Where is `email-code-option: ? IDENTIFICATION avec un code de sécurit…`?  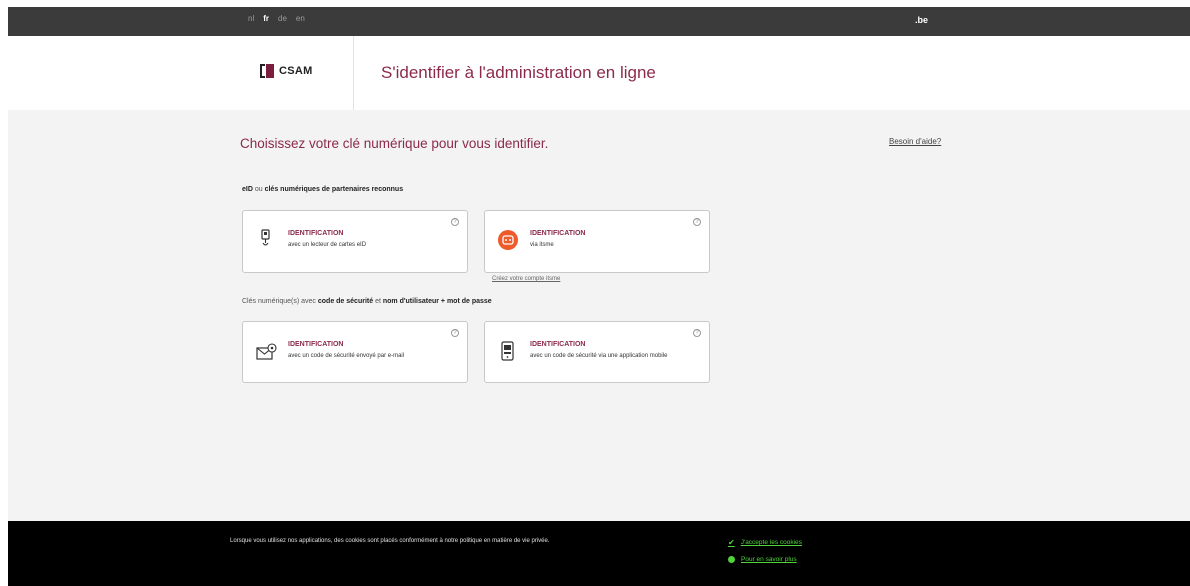
email-code-option: ? IDENTIFICATION avec un code de sécurit… is located at coordinates (355, 352).